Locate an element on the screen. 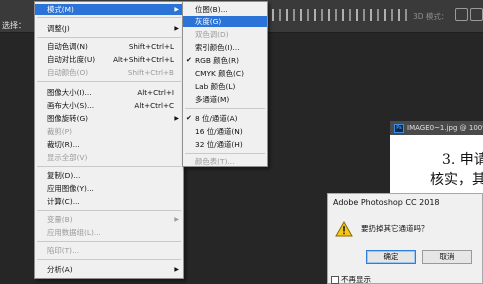 The height and width of the screenshot is (284, 483). menu-item-reveal-all: 显示全部(V) is located at coordinates (67, 157).